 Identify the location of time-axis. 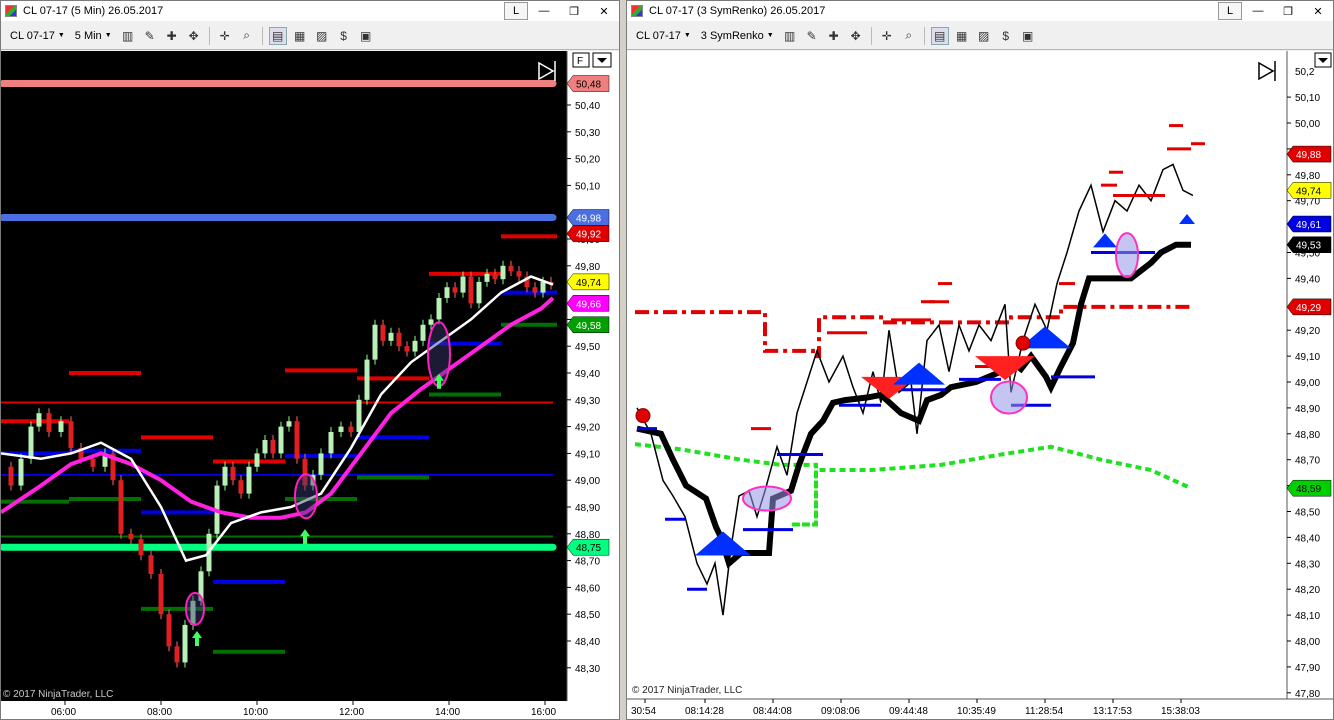
(310, 710).